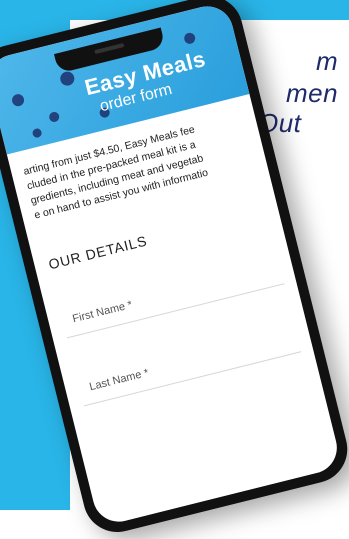 The image size is (349, 539). Describe the element at coordinates (97, 252) in the screenshot. I see `section-title-your-details: OUR DETAILS` at that location.